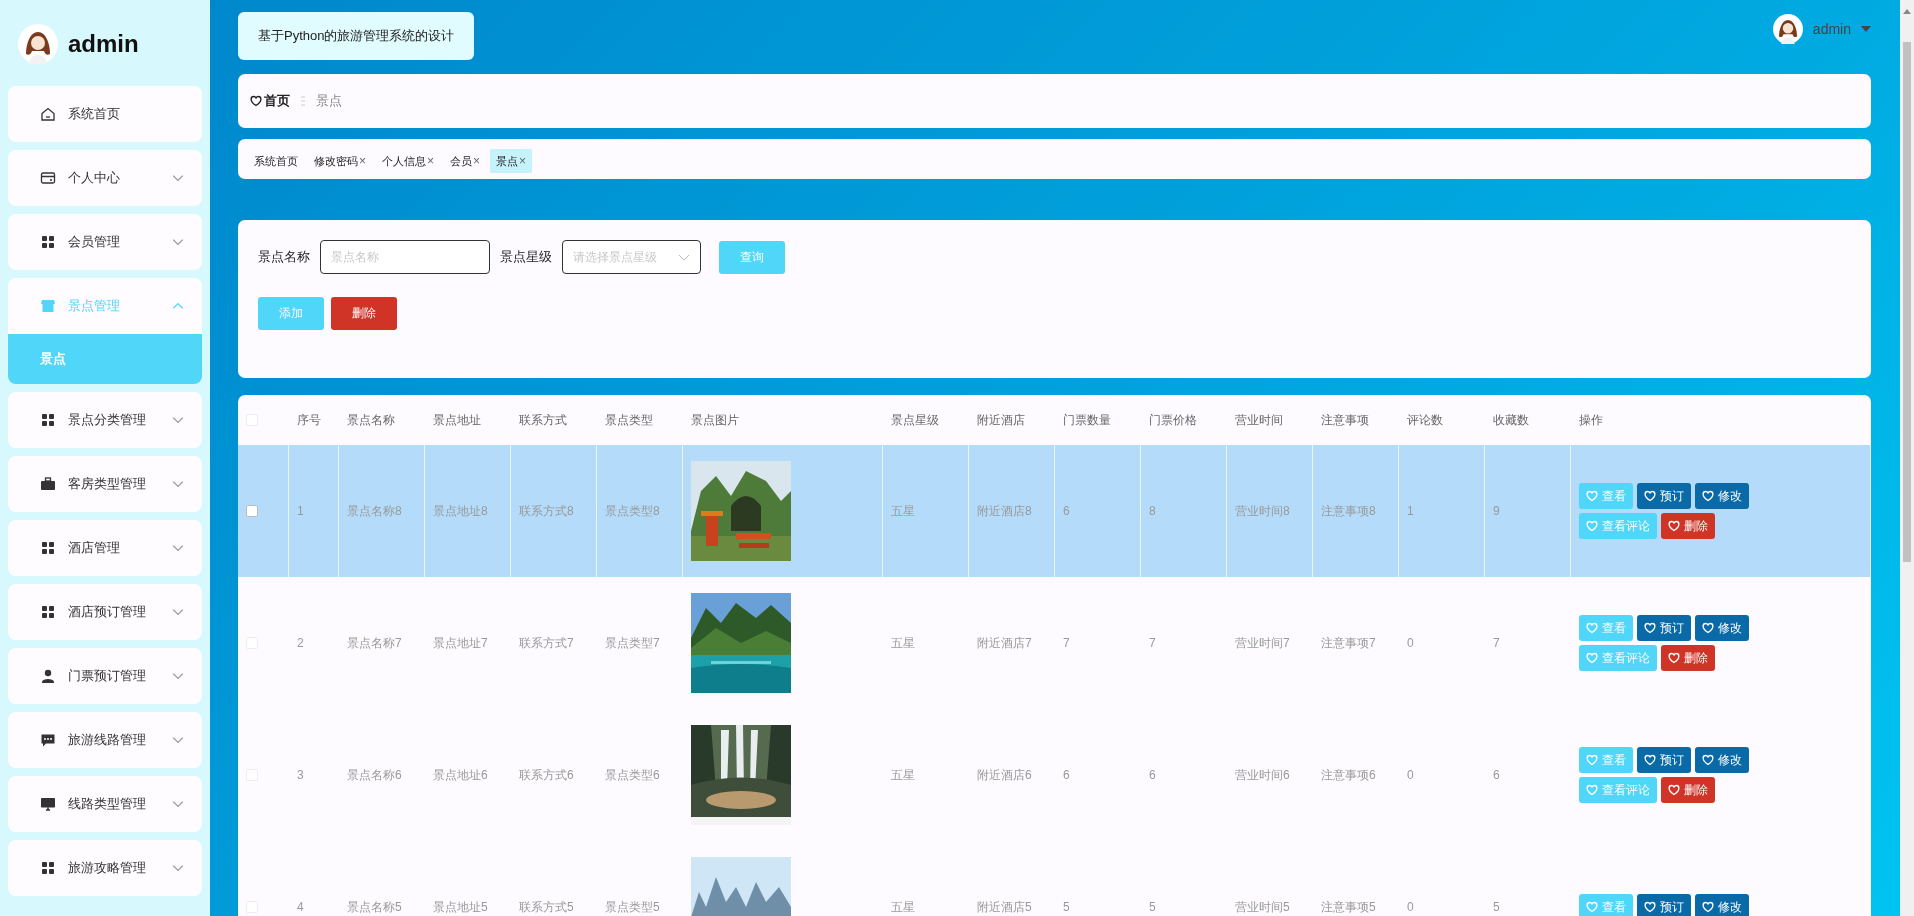  What do you see at coordinates (105, 868) in the screenshot?
I see `menu-item: 旅游攻略管理` at bounding box center [105, 868].